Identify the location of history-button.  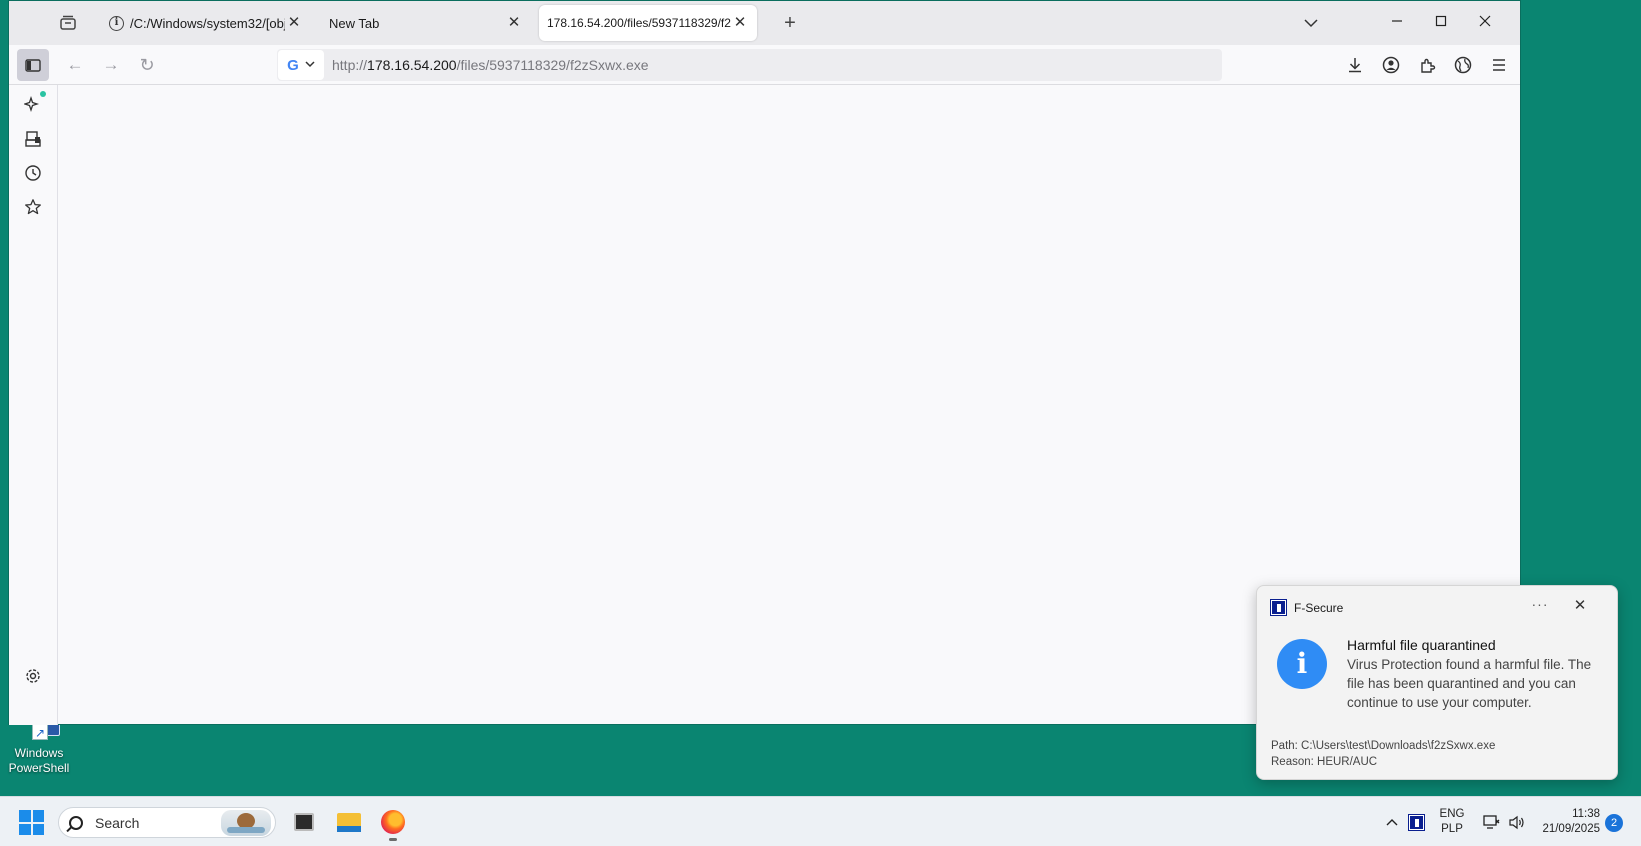
(33, 173).